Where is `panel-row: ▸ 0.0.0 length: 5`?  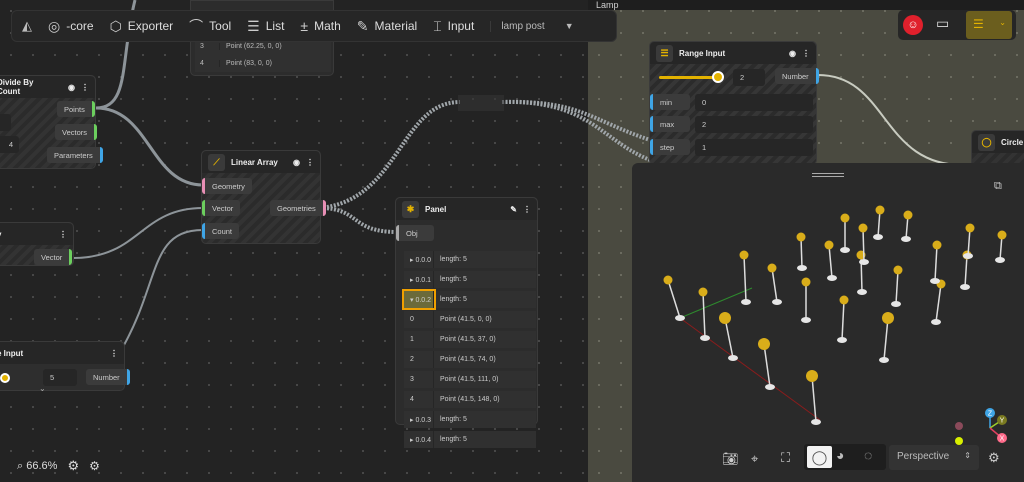
panel-row: ▸ 0.0.0 length: 5 is located at coordinates (470, 259).